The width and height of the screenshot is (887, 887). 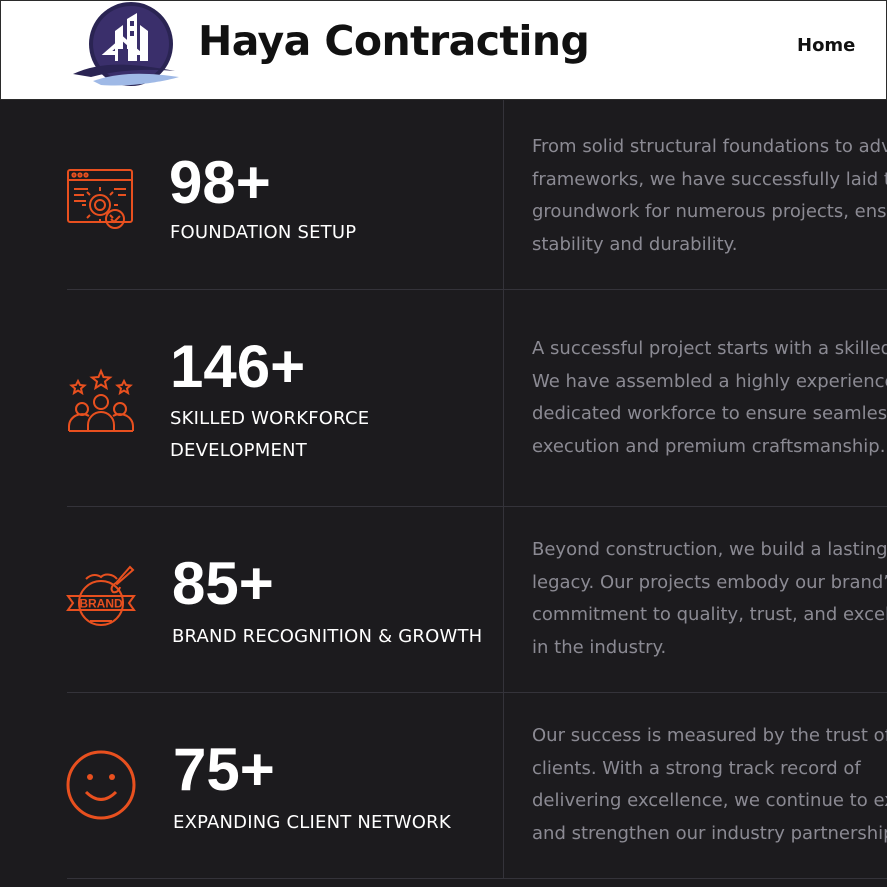 I want to click on stat-label: FOUNDATION SETUP, so click(x=263, y=232).